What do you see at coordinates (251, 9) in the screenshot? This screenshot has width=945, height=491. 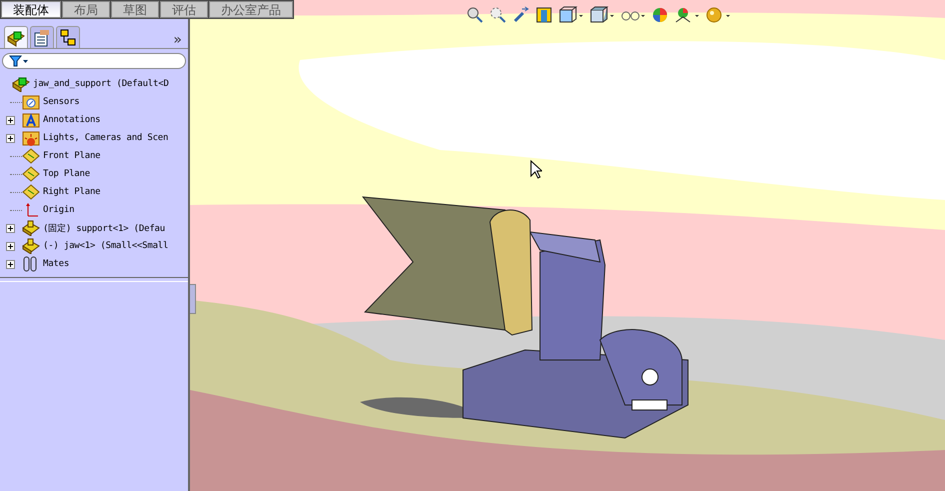 I see `command-tab: 办公室产品` at bounding box center [251, 9].